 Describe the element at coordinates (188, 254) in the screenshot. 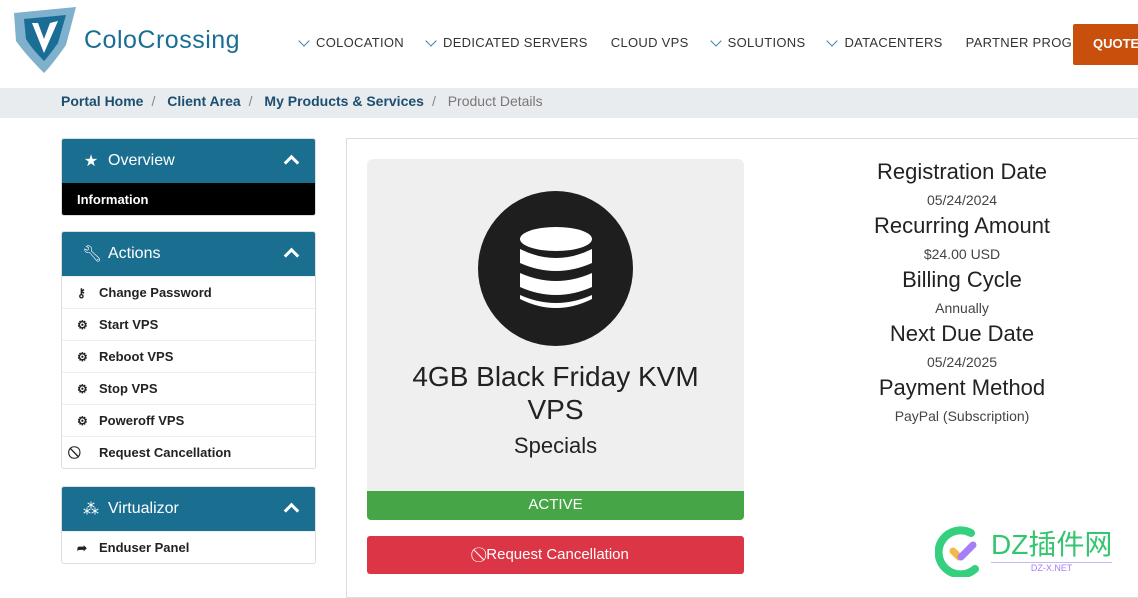

I see `actions-header: 🔧︎ Actions` at that location.